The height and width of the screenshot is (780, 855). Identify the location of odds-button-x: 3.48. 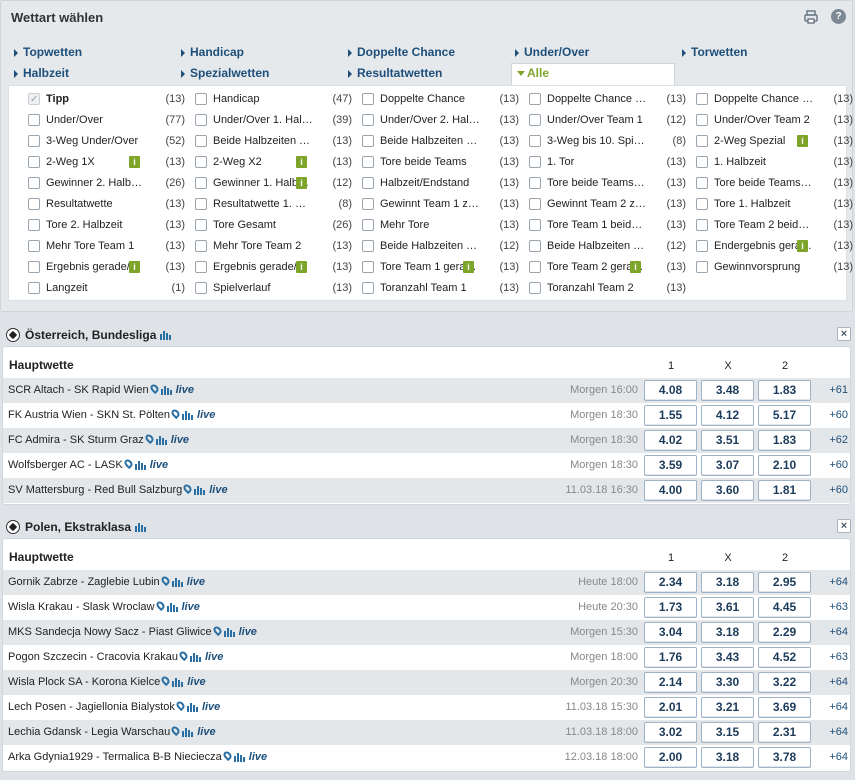
(727, 390).